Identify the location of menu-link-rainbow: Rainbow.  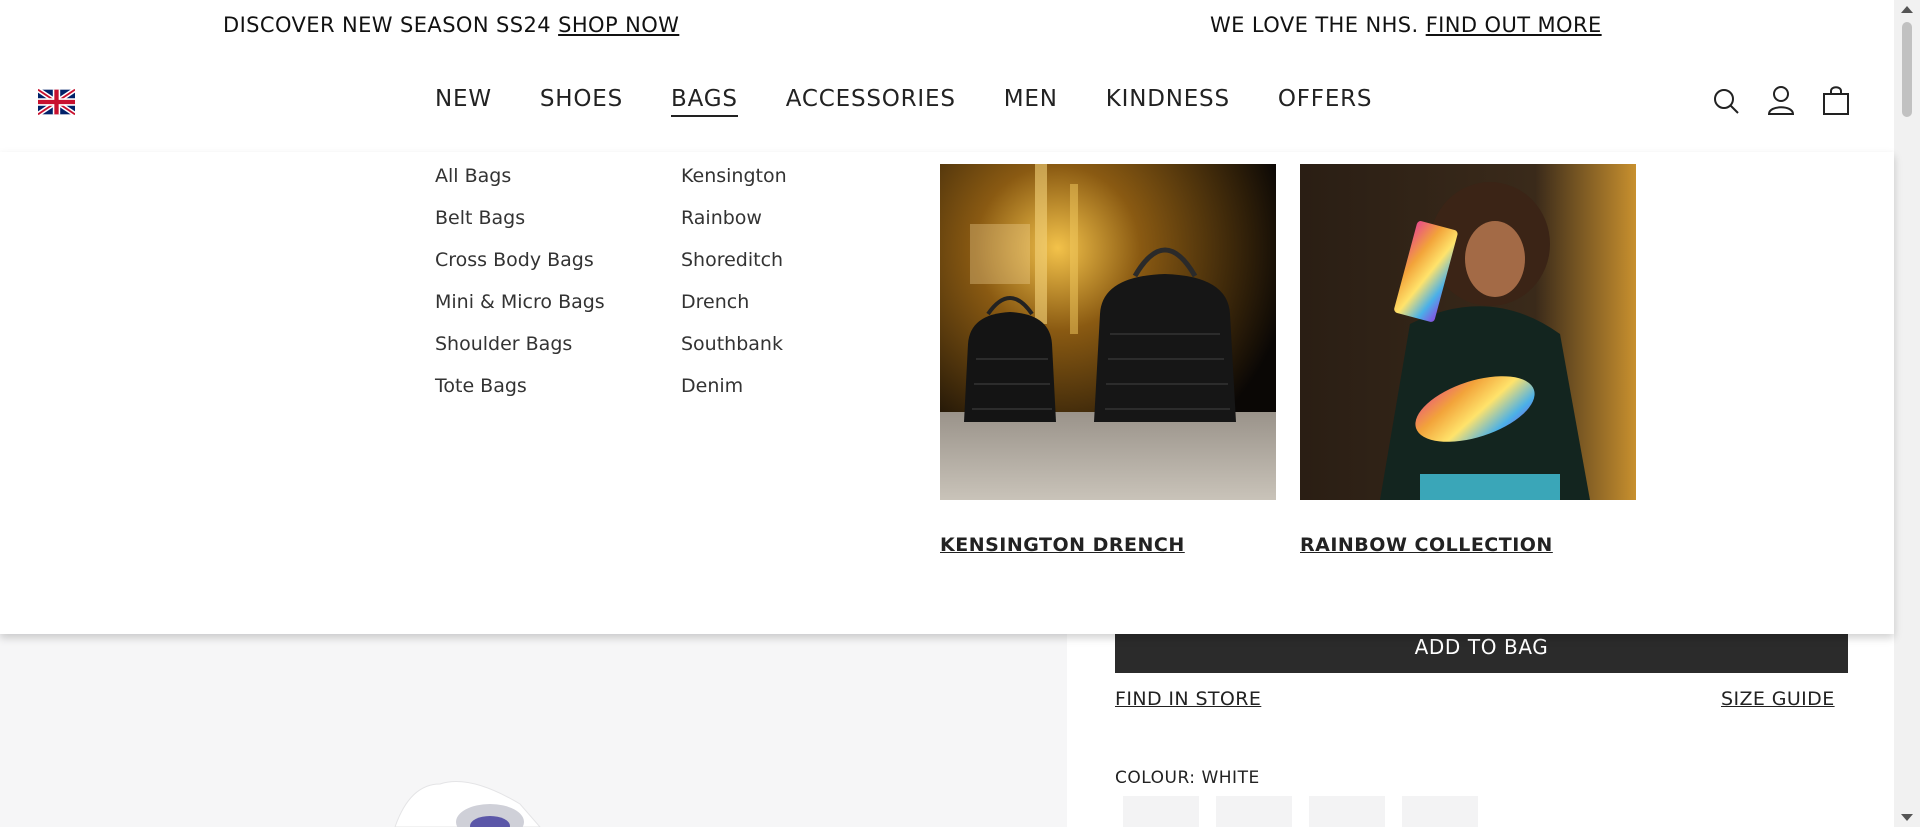
(734, 227).